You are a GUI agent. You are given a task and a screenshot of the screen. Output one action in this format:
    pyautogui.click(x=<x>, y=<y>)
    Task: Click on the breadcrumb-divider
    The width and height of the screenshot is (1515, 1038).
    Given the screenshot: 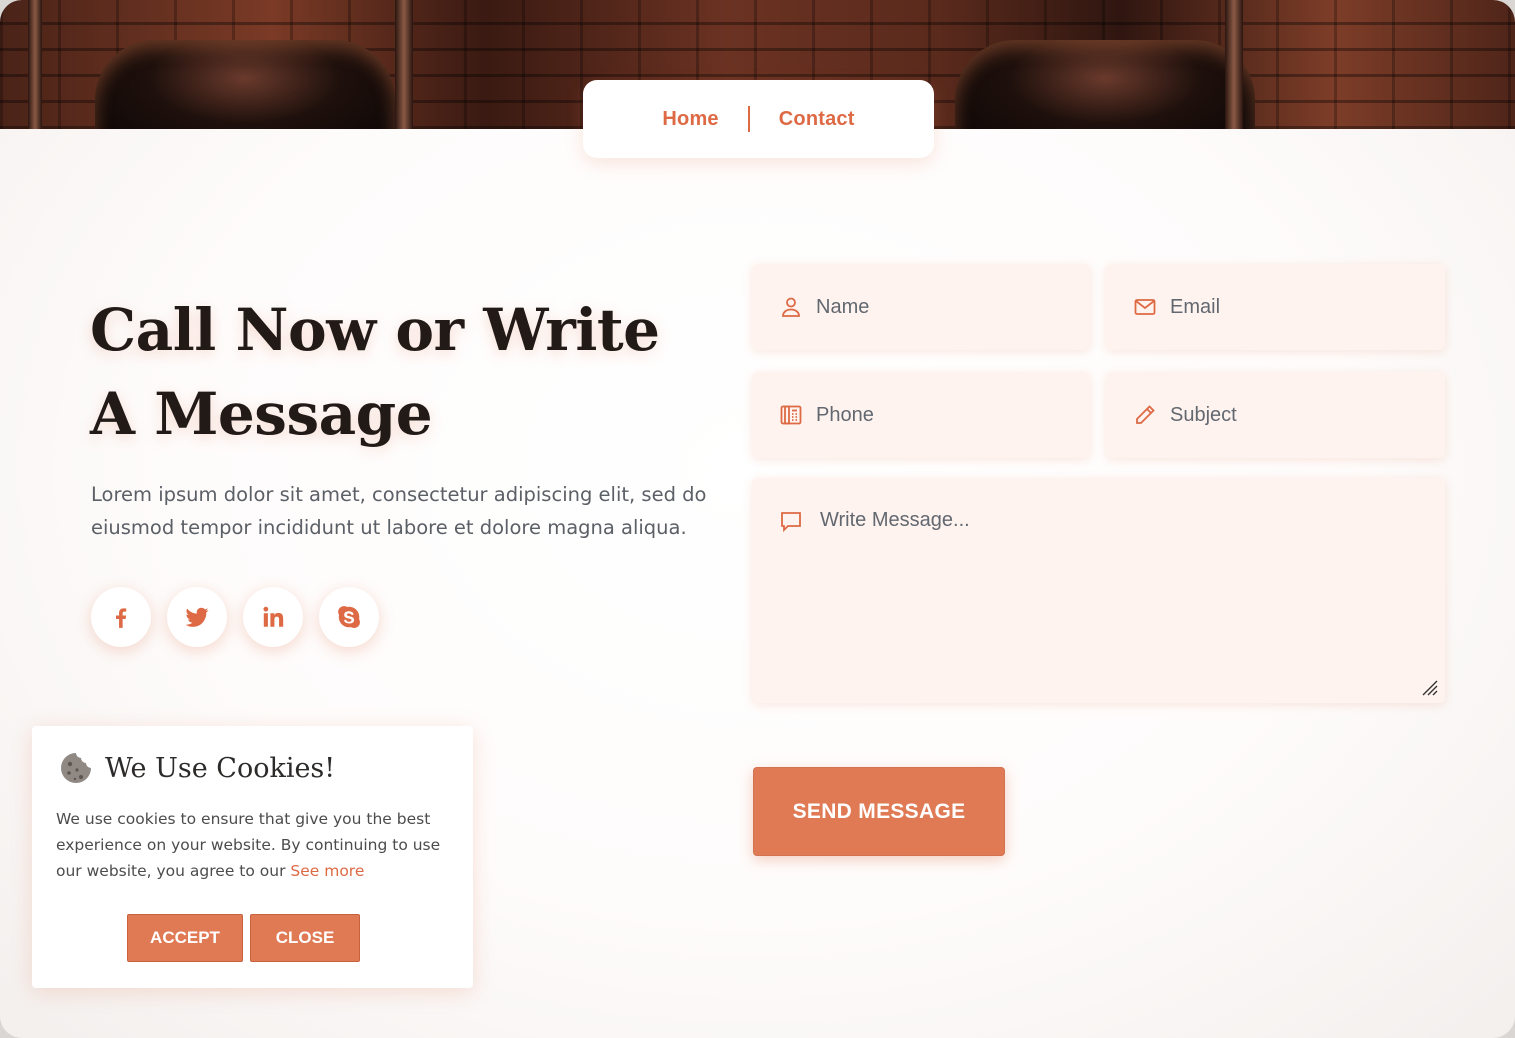 What is the action you would take?
    pyautogui.click(x=748, y=119)
    